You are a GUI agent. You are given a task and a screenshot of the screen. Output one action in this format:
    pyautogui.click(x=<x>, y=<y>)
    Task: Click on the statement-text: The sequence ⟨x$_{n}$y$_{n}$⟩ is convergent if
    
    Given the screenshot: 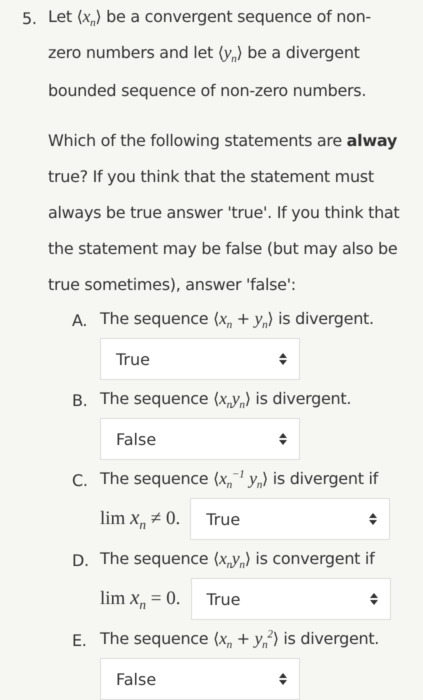 What is the action you would take?
    pyautogui.click(x=237, y=560)
    